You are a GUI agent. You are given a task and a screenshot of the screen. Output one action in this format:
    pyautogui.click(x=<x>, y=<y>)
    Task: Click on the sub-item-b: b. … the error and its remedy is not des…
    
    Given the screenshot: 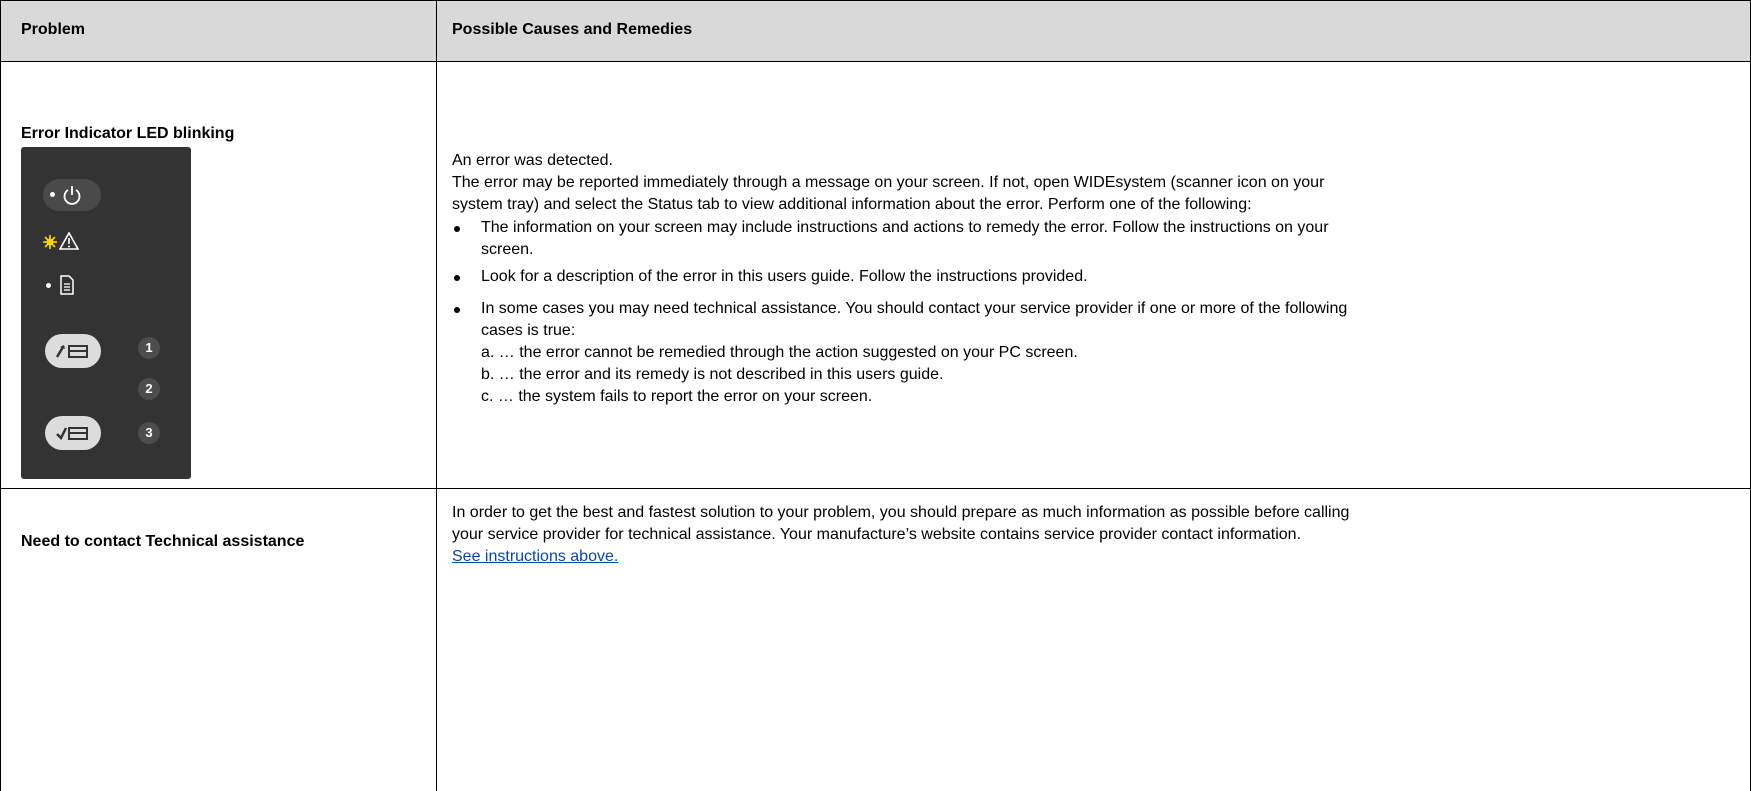 What is the action you would take?
    pyautogui.click(x=712, y=374)
    